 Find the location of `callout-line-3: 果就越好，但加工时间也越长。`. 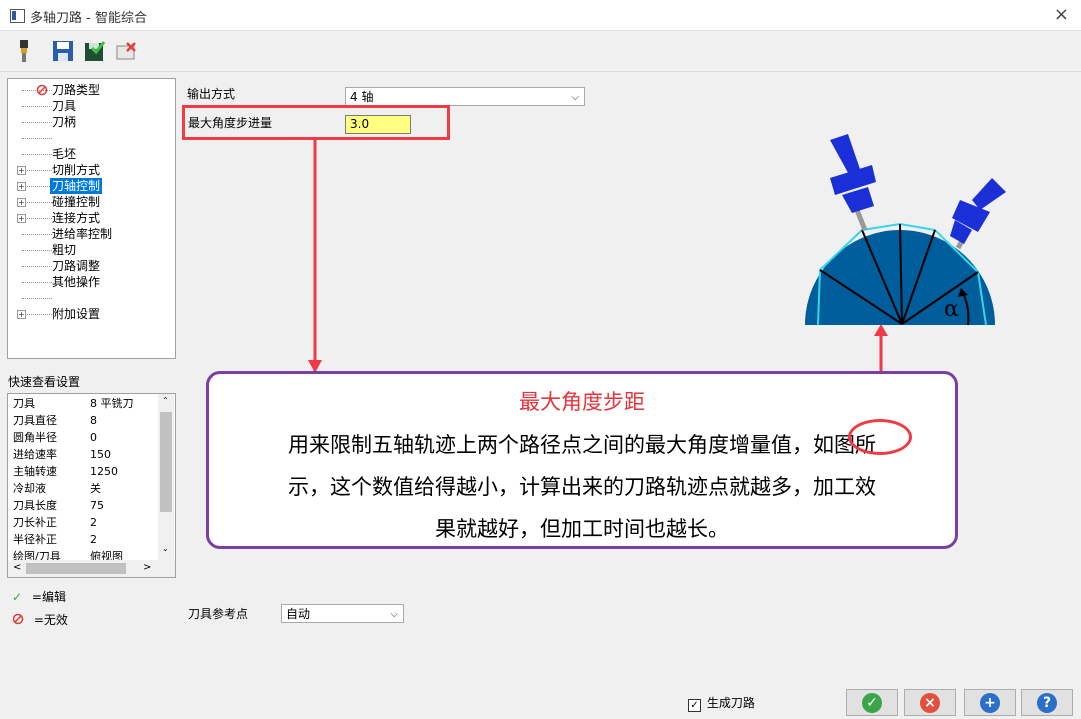

callout-line-3: 果就越好，但加工时间也越长。 is located at coordinates (582, 529).